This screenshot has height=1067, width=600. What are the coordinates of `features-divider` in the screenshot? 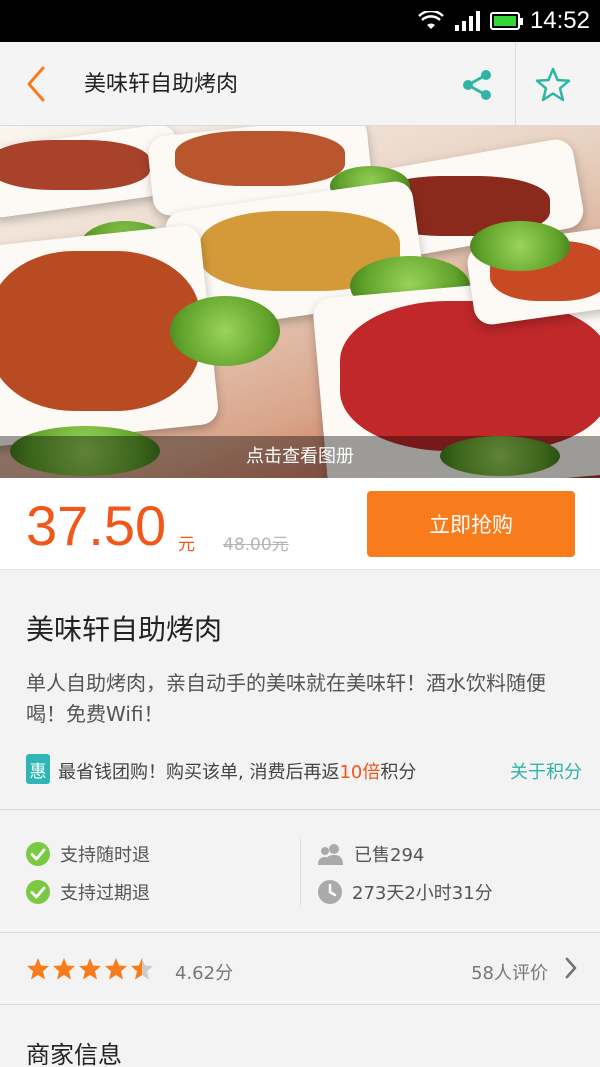 It's located at (300, 872).